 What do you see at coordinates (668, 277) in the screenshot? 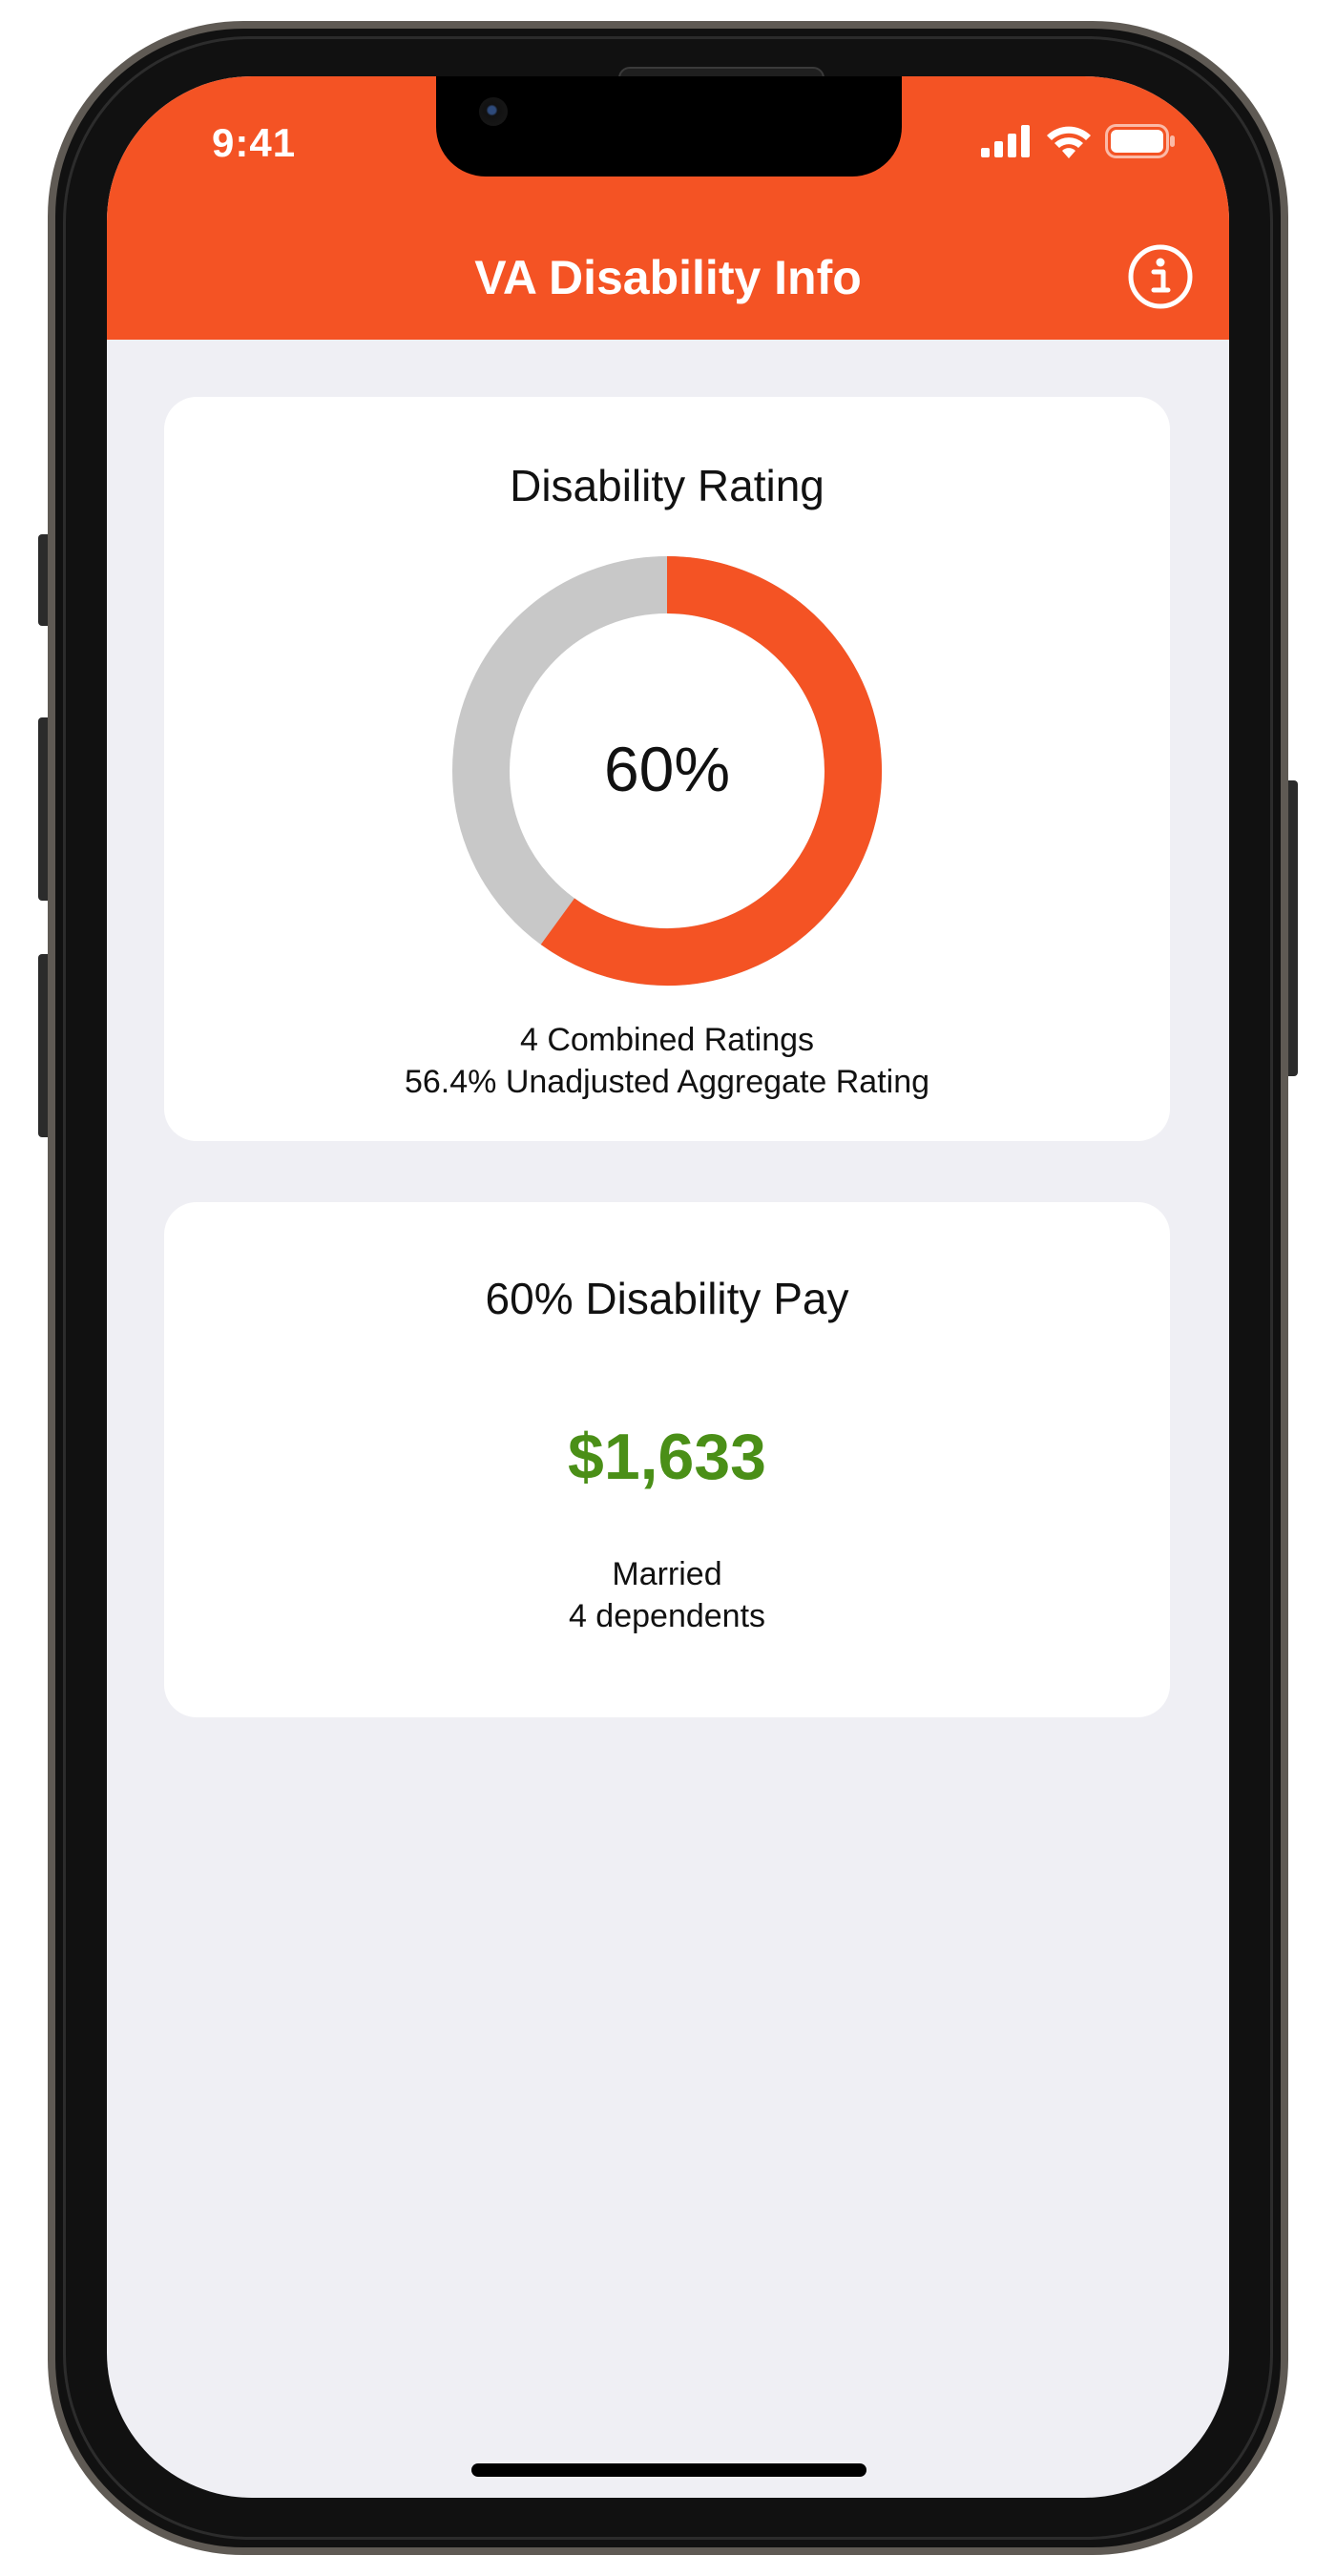
I see `nav-title: VA Disability Info` at bounding box center [668, 277].